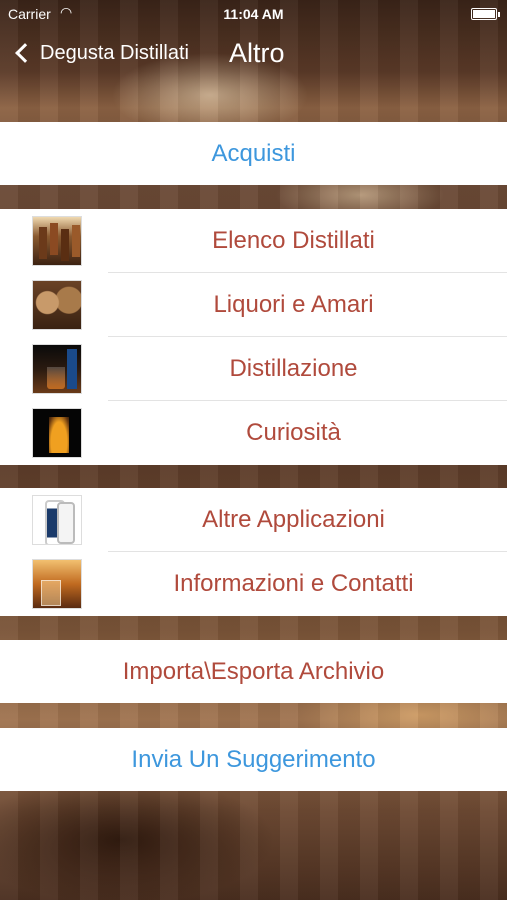 The image size is (507, 900). I want to click on back-button: Degusta Distillati, so click(101, 53).